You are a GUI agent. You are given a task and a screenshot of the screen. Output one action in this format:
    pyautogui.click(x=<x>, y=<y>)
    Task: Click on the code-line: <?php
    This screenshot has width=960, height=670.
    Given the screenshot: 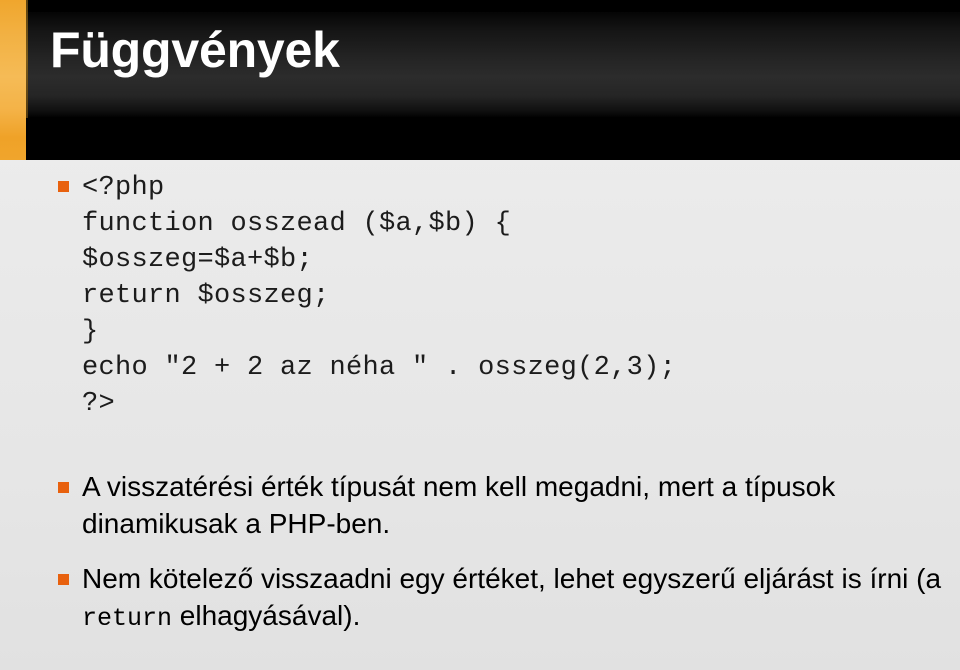 What is the action you would take?
    pyautogui.click(x=123, y=188)
    